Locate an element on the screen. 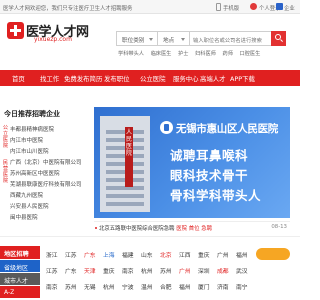  hot-keyword: 学科带头人 is located at coordinates (131, 54).